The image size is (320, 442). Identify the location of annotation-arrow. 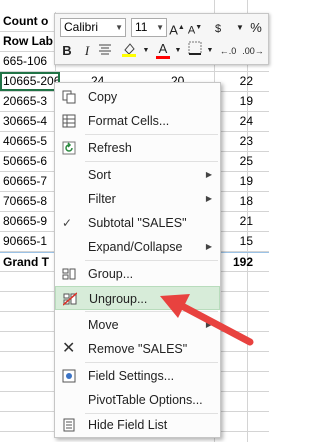
(207, 320).